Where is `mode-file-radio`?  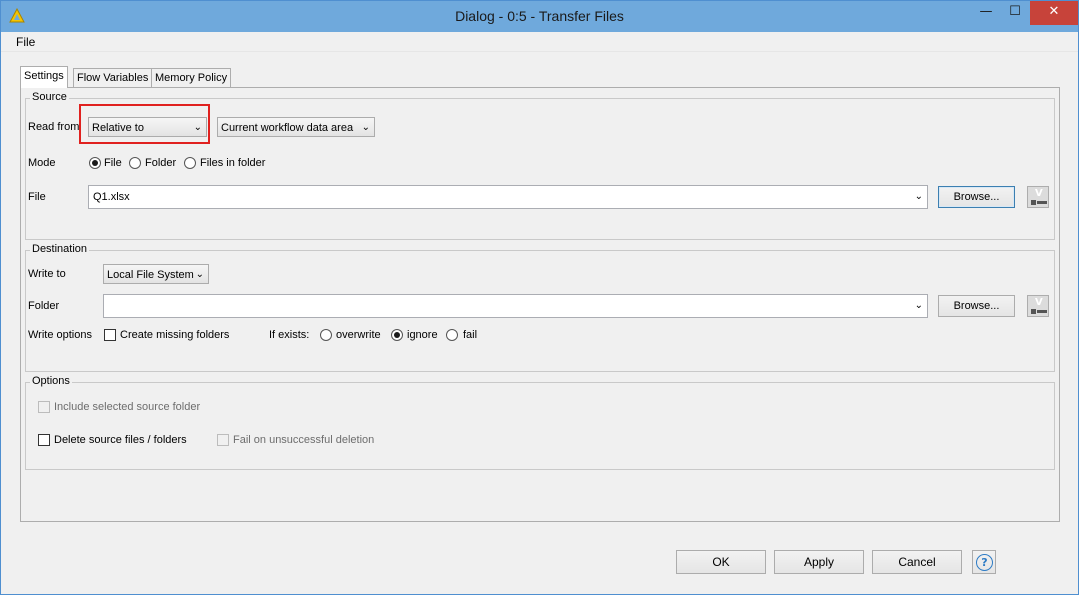 mode-file-radio is located at coordinates (95, 163).